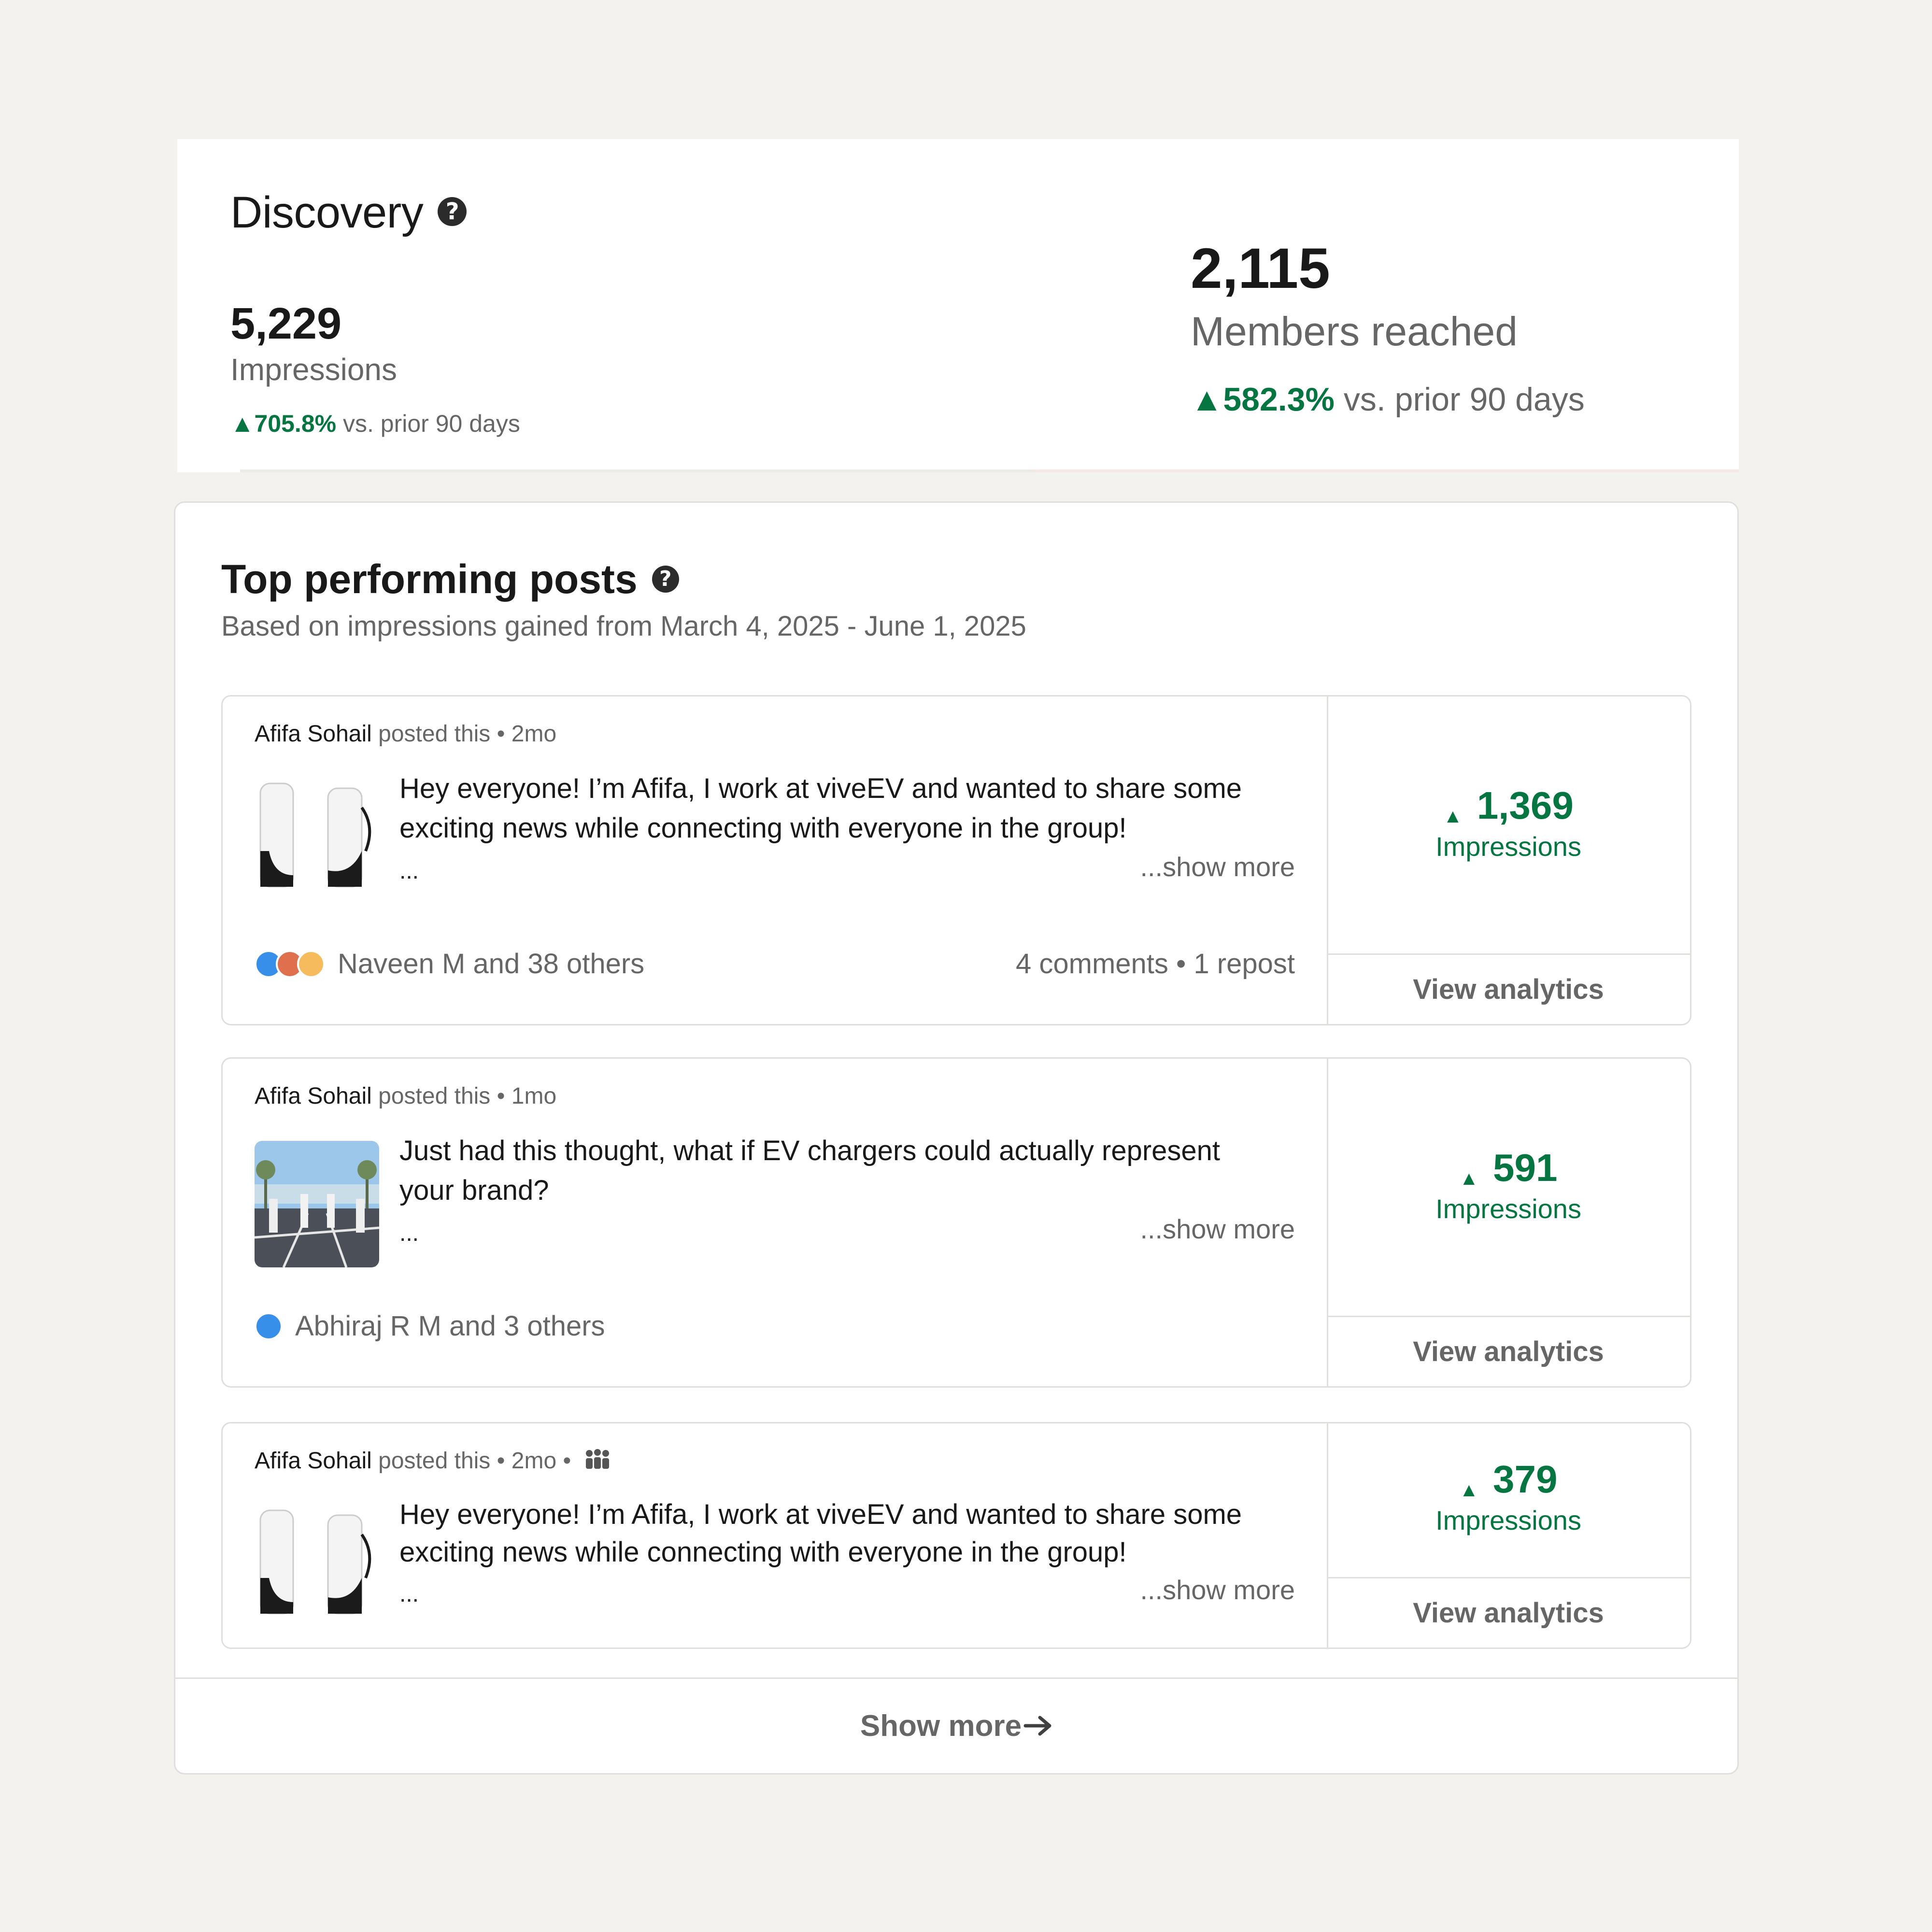 This screenshot has width=1932, height=1932. What do you see at coordinates (1525, 1167) in the screenshot?
I see `post-impressions-value: 591` at bounding box center [1525, 1167].